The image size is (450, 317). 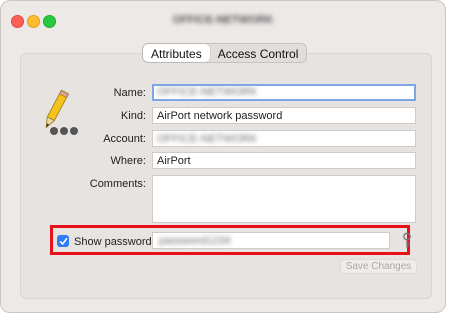 I want to click on window-title: OFFICE-NETWORK, so click(x=223, y=20).